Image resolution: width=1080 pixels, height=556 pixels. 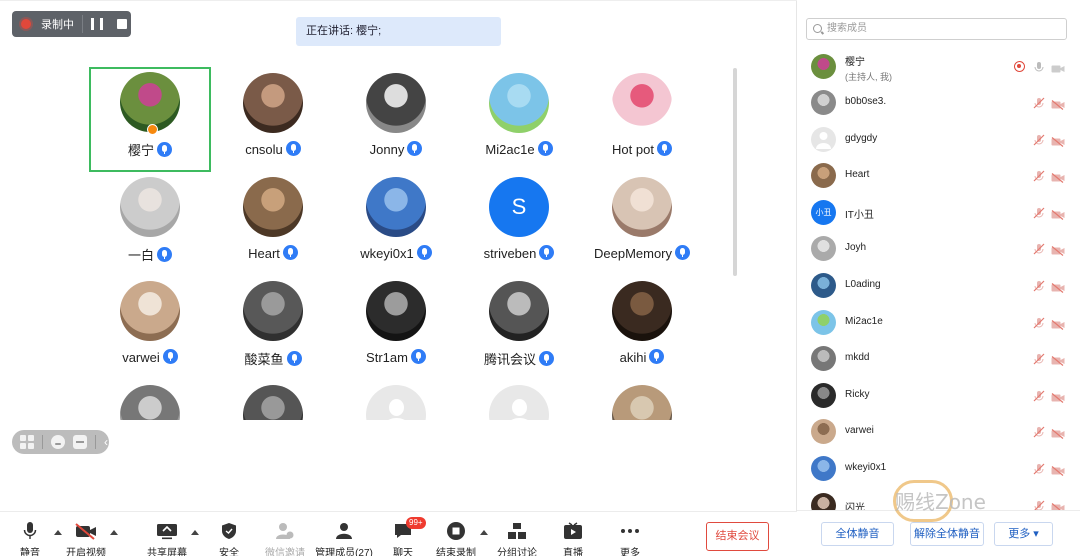 What do you see at coordinates (273, 222) in the screenshot?
I see `participant-tile: Heart` at bounding box center [273, 222].